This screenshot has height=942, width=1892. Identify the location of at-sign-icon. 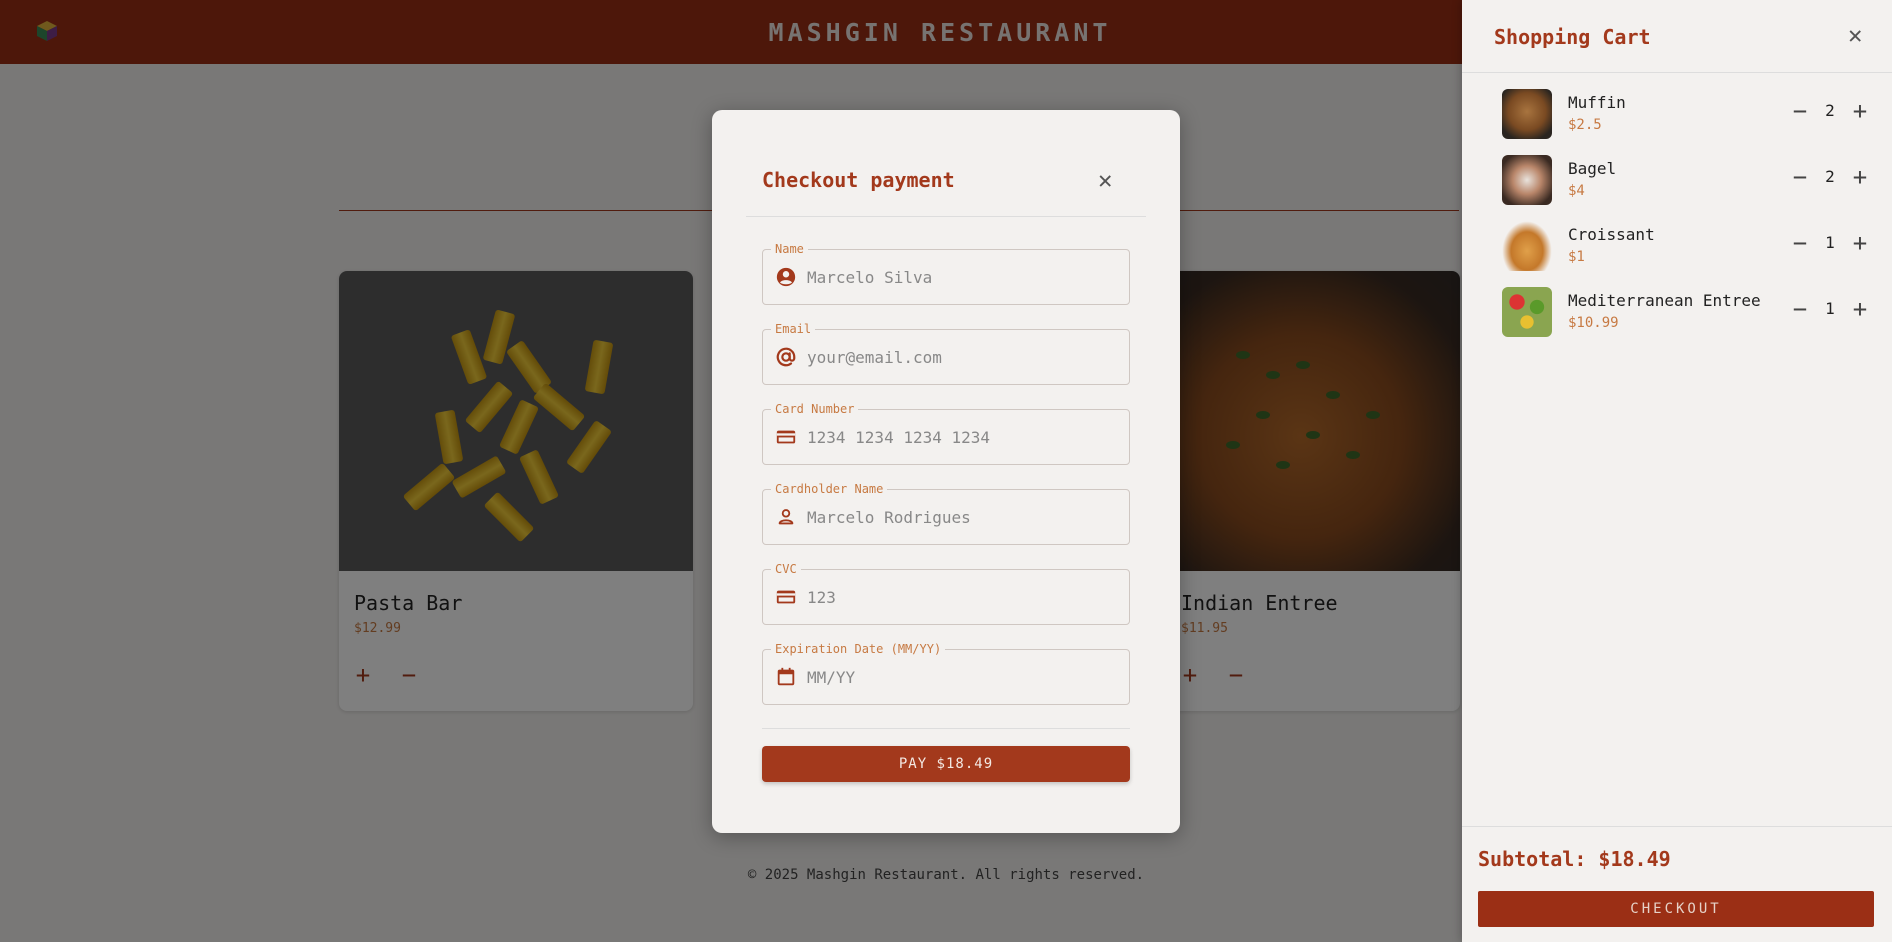
(786, 357).